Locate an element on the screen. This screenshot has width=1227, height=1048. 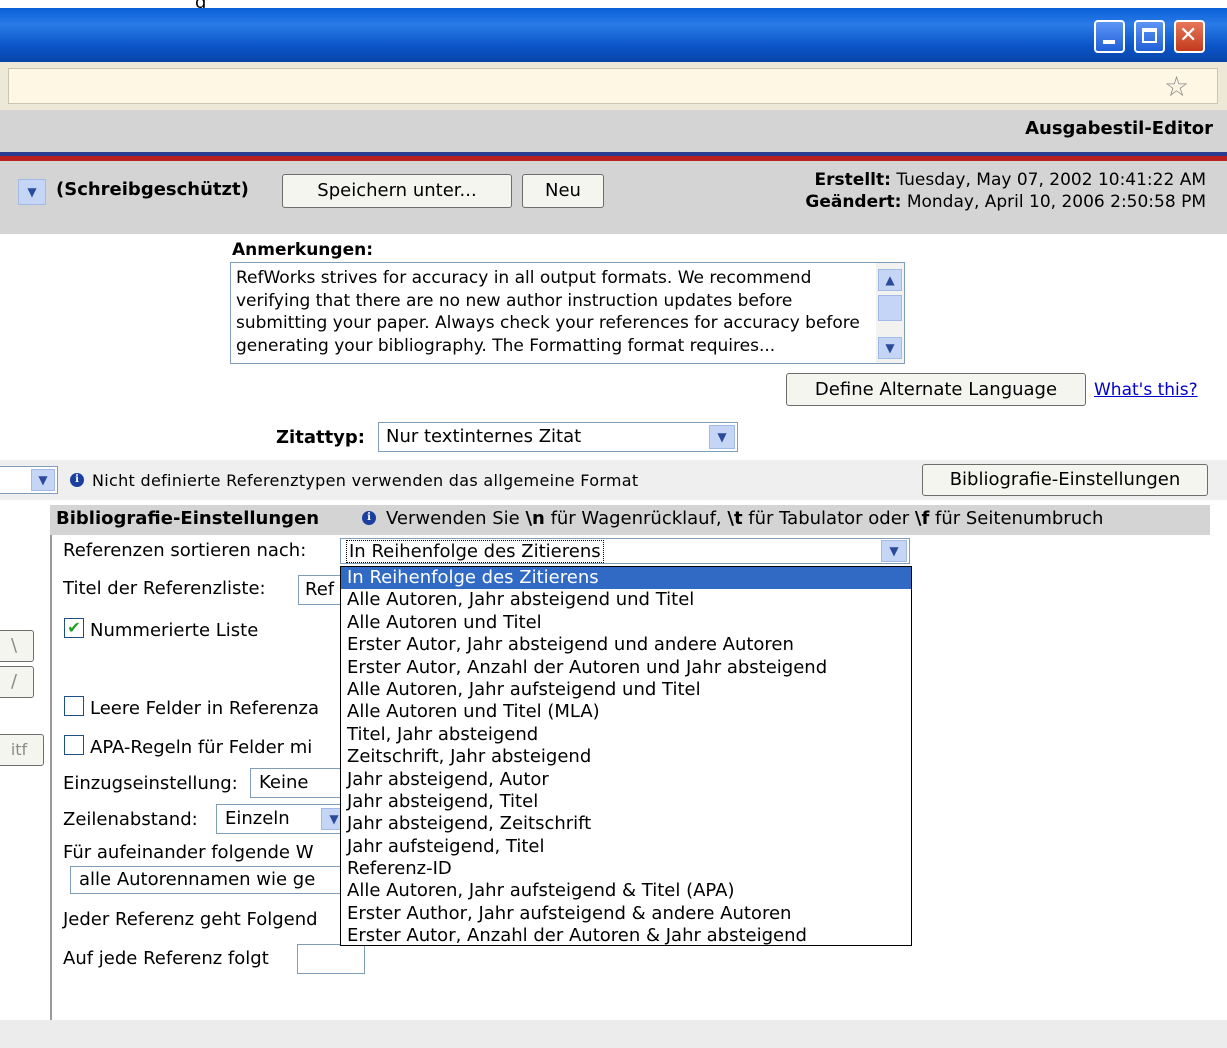
indent-label: Einzugseinstellung: is located at coordinates (150, 783).